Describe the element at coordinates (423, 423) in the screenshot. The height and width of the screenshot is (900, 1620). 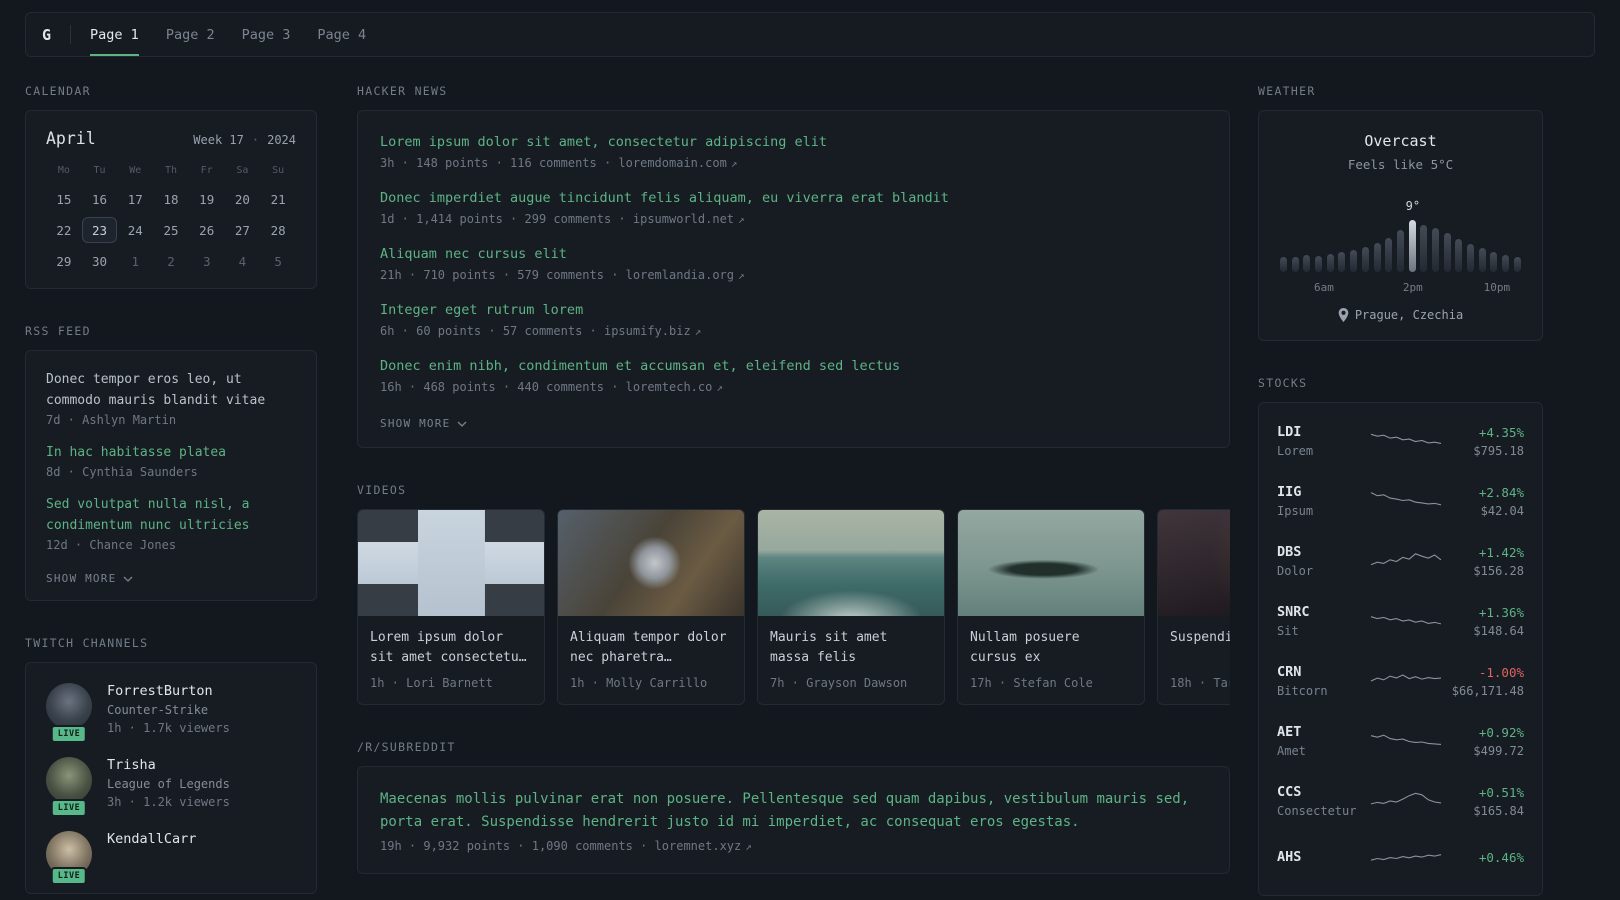
I see `hacker-news-show-more-button: SHOW MORE` at that location.